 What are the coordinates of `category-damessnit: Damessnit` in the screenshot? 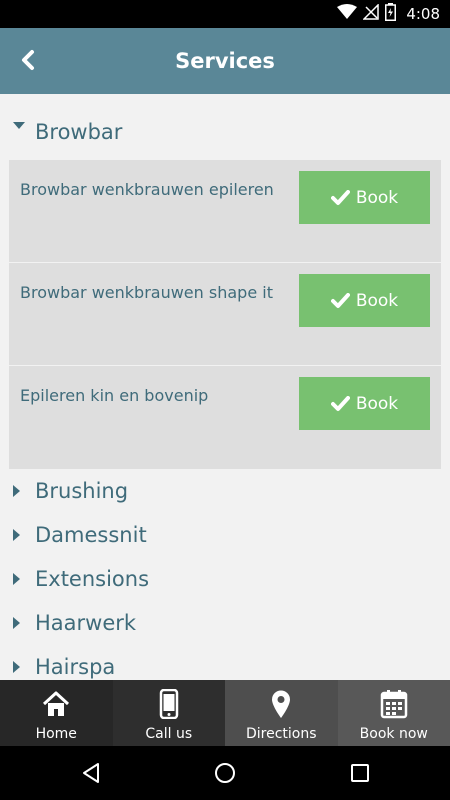 It's located at (225, 535).